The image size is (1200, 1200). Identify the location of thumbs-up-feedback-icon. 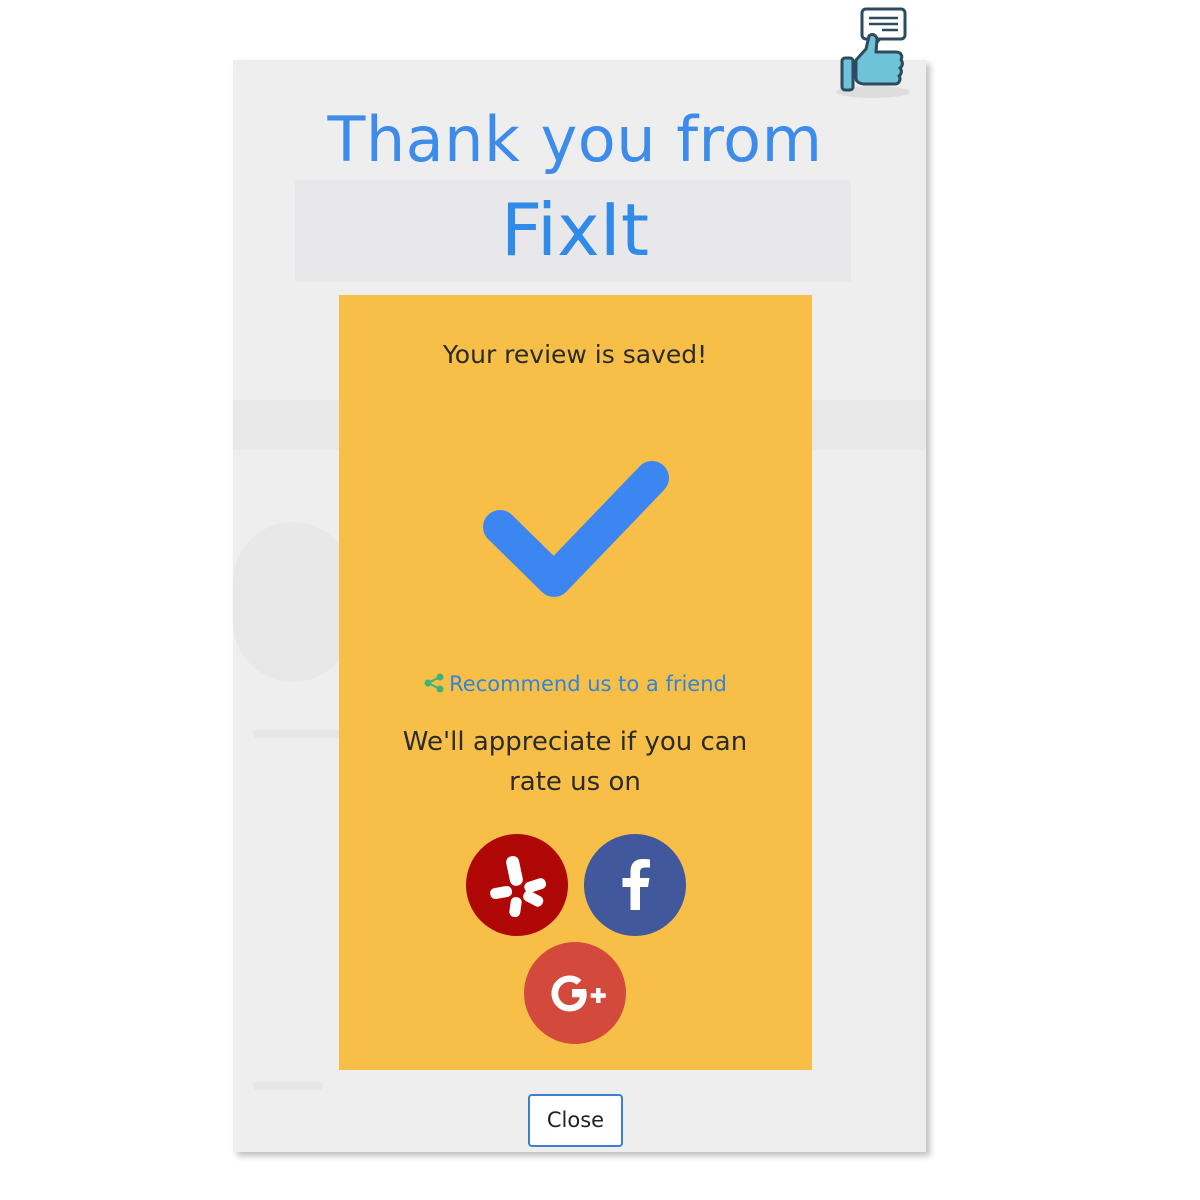
(873, 52).